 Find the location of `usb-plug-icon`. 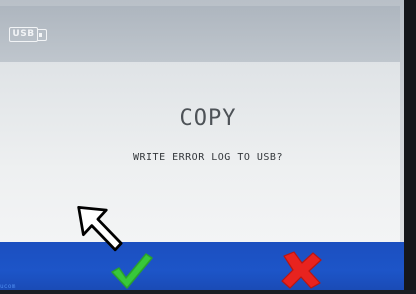

usb-plug-icon is located at coordinates (42, 35).